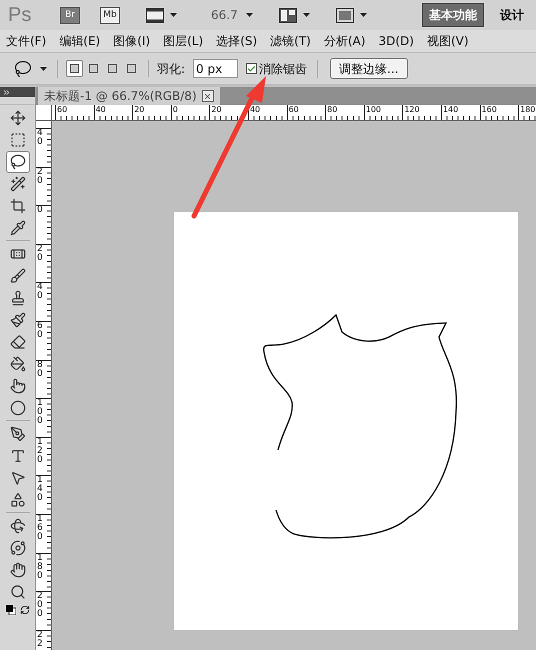  I want to click on move-icon, so click(18, 118).